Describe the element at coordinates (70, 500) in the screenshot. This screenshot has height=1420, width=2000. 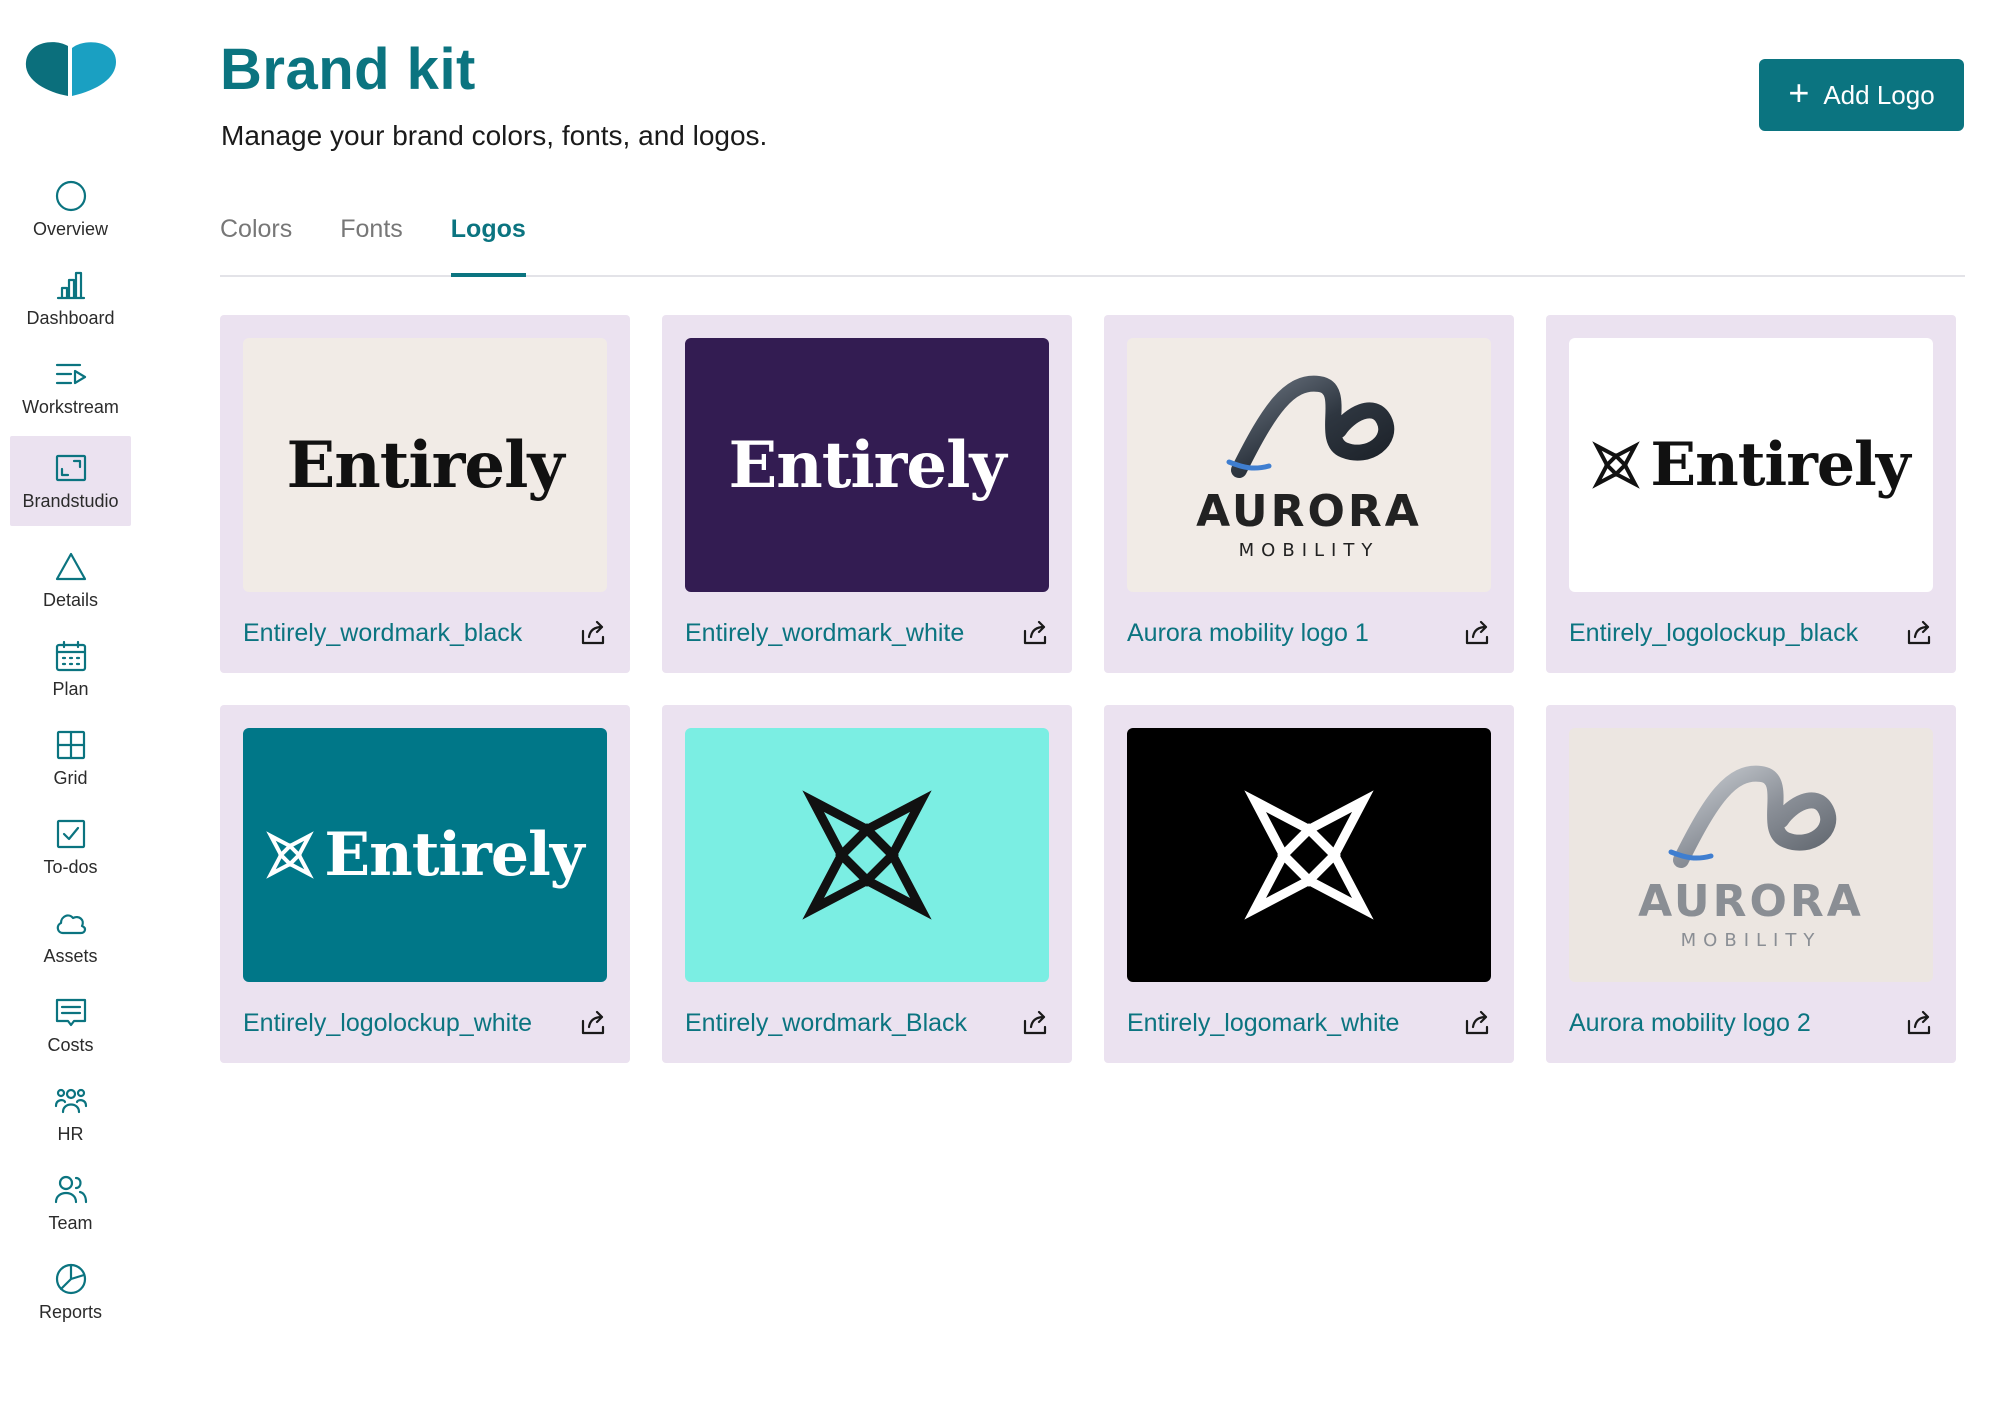
I see `sidebar-item-label: Brandstudio` at that location.